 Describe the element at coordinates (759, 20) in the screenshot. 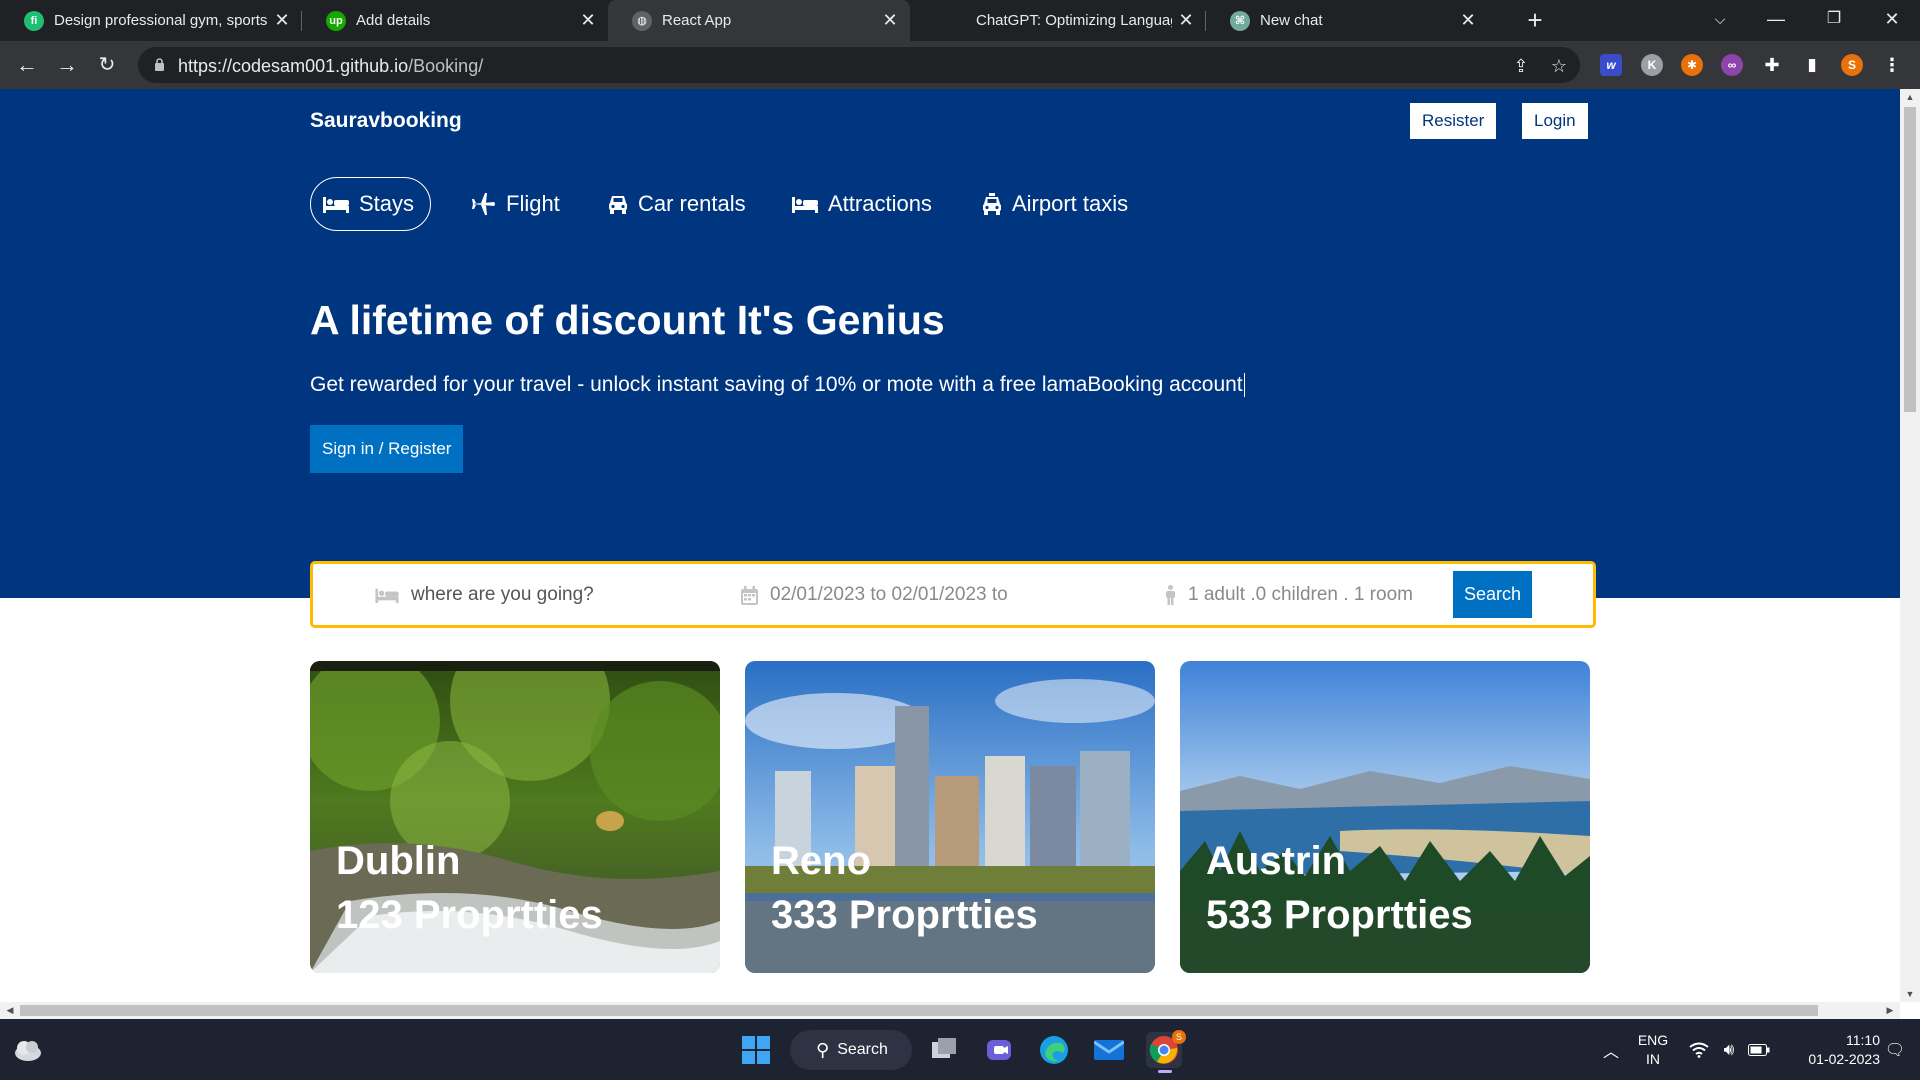

I see `browser-tab-active: ◍ React App ✕` at that location.